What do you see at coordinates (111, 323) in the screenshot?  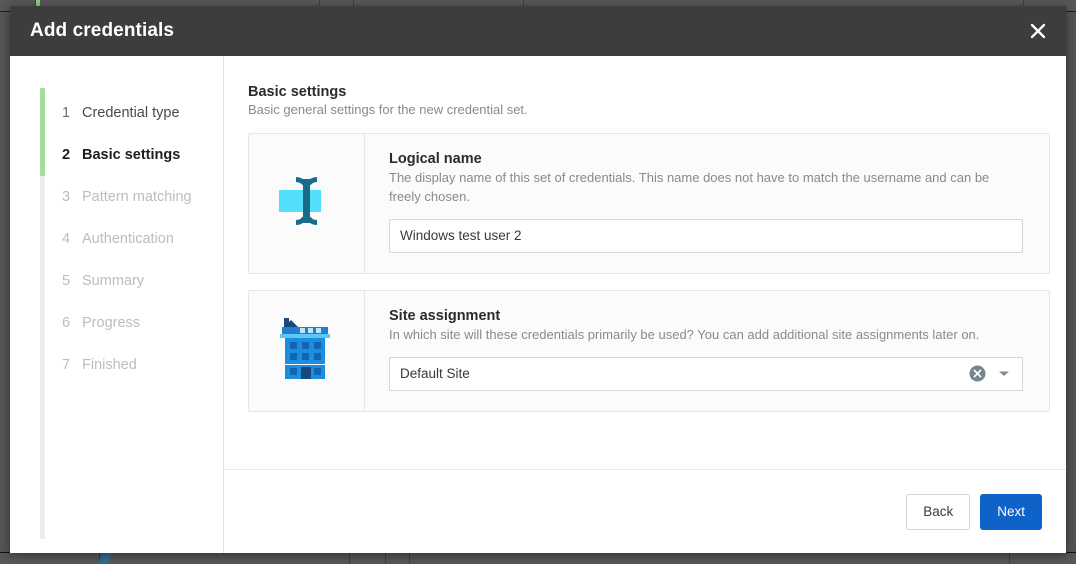 I see `step-label: Progress` at bounding box center [111, 323].